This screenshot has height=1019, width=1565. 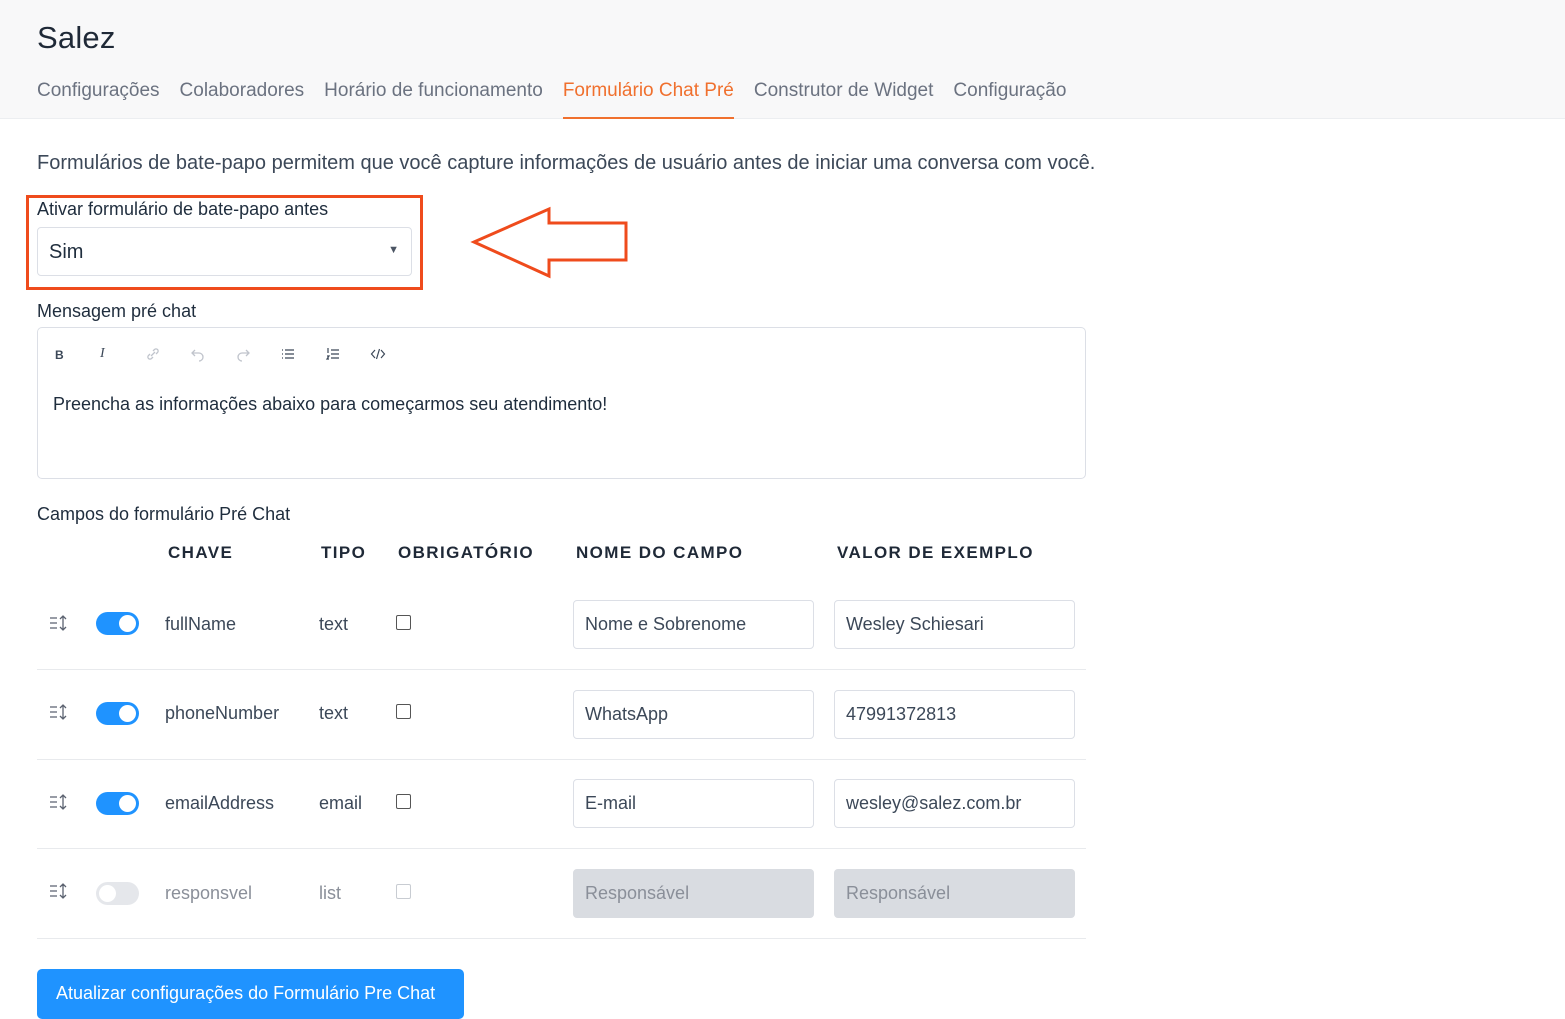 What do you see at coordinates (561, 894) in the screenshot?
I see `table-row: responsvel list Responsável Responsável` at bounding box center [561, 894].